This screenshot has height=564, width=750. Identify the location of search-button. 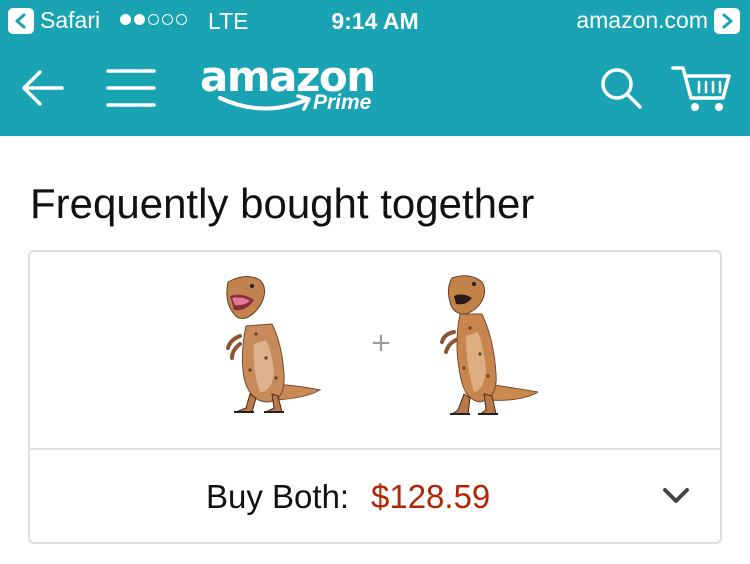
(621, 88).